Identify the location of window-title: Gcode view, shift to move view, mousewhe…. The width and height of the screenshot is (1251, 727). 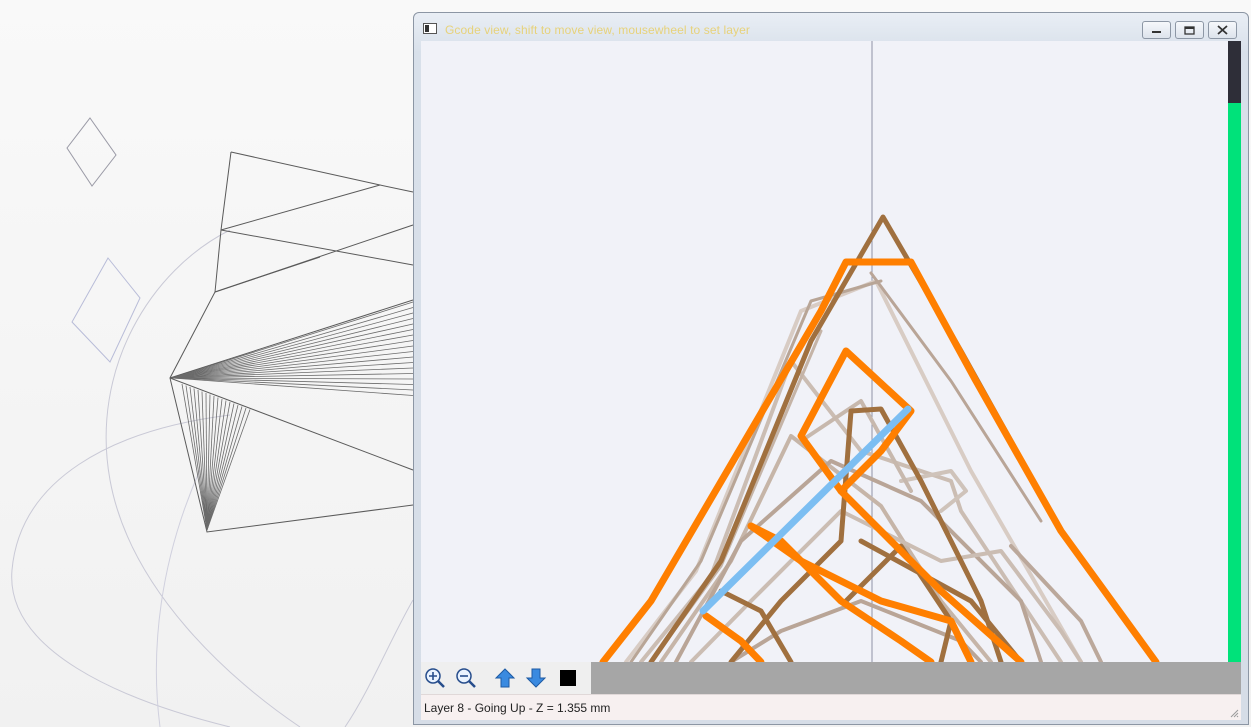
(597, 30).